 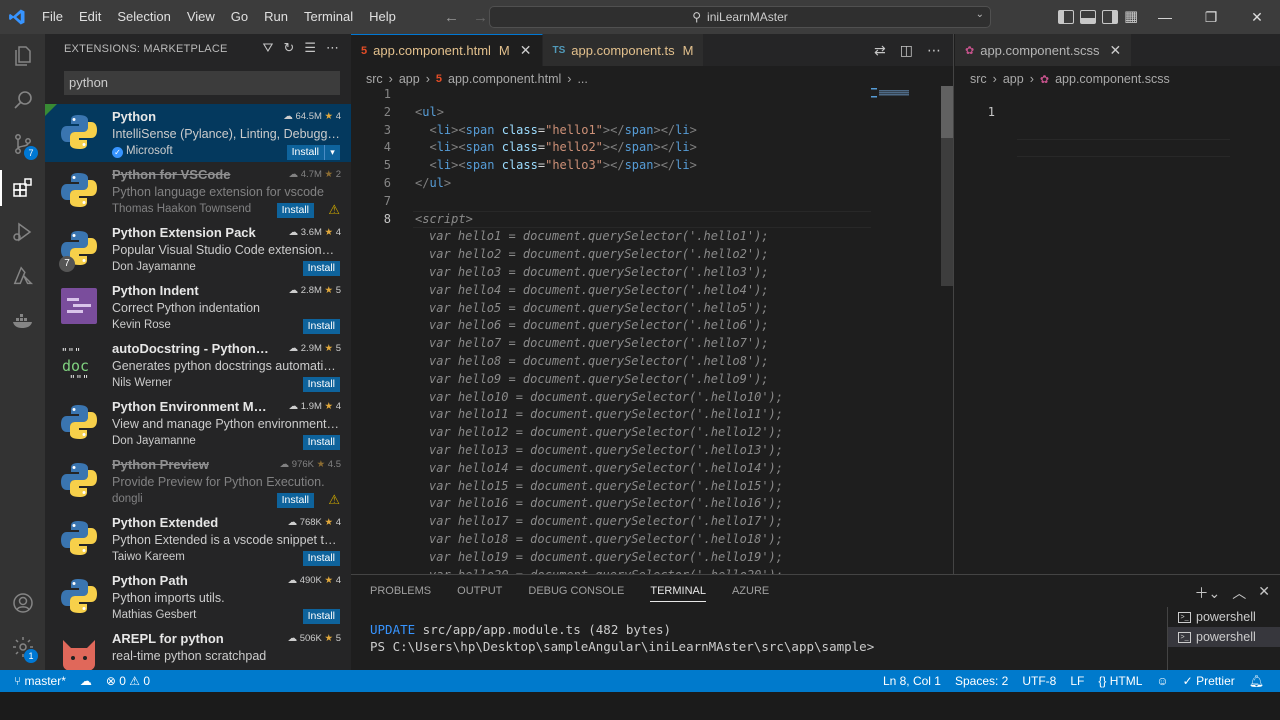 What do you see at coordinates (905, 93) in the screenshot?
I see `minimap` at bounding box center [905, 93].